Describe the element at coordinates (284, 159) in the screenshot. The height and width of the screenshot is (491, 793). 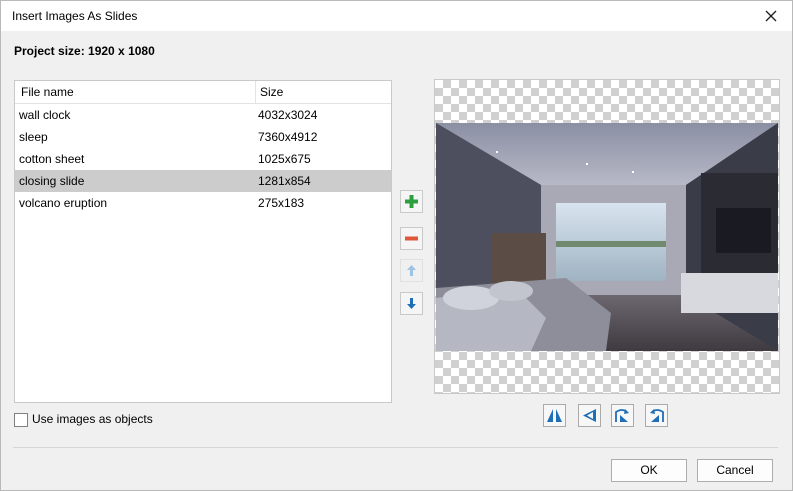
I see `row-size: 1025x675` at that location.